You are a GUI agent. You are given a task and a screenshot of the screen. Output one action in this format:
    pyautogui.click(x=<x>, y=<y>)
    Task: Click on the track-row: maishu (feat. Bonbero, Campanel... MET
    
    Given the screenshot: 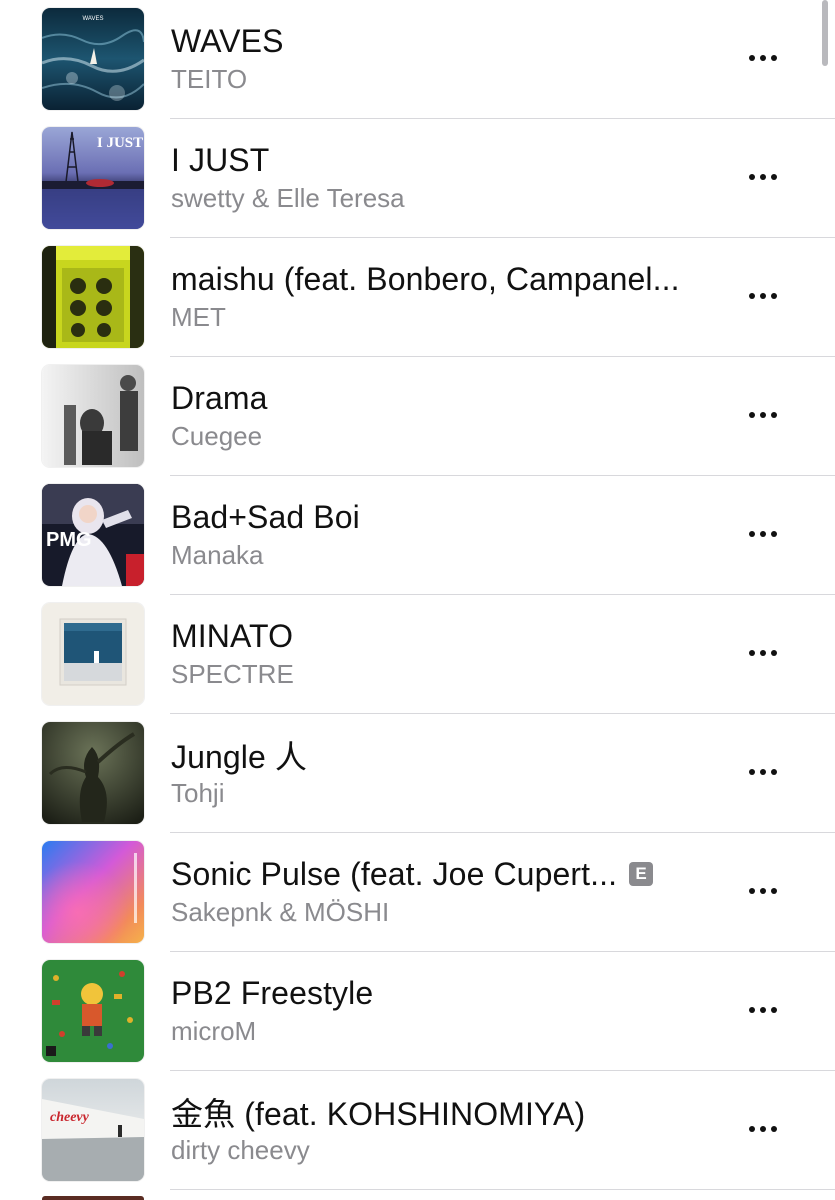 What is the action you would take?
    pyautogui.click(x=417, y=297)
    